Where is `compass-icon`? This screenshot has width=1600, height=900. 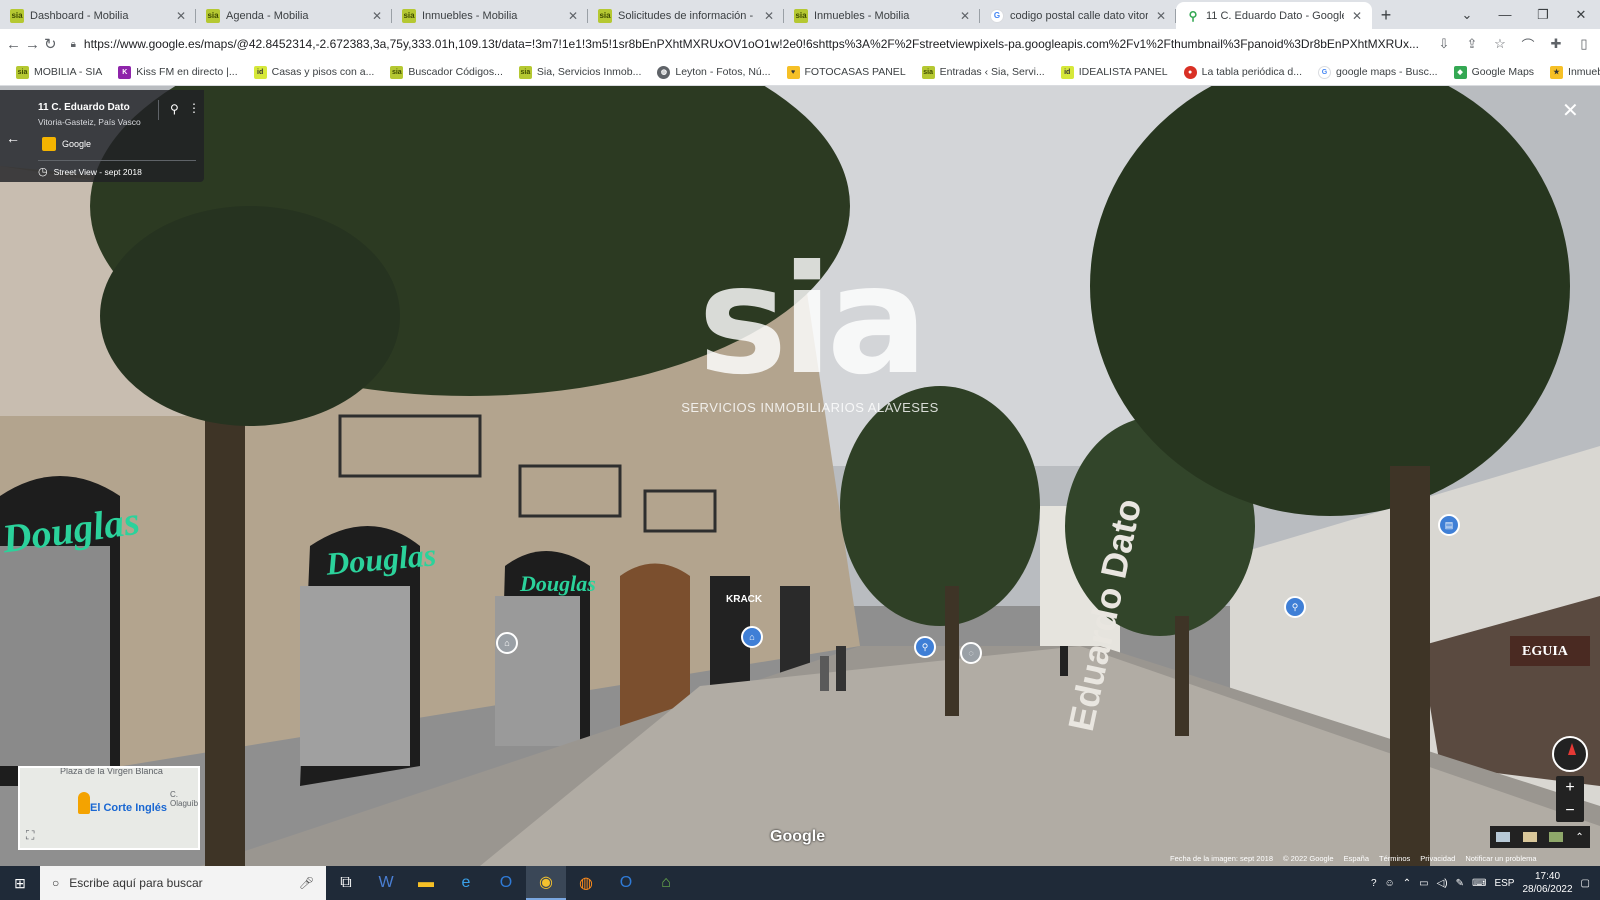
compass-icon is located at coordinates (1570, 754).